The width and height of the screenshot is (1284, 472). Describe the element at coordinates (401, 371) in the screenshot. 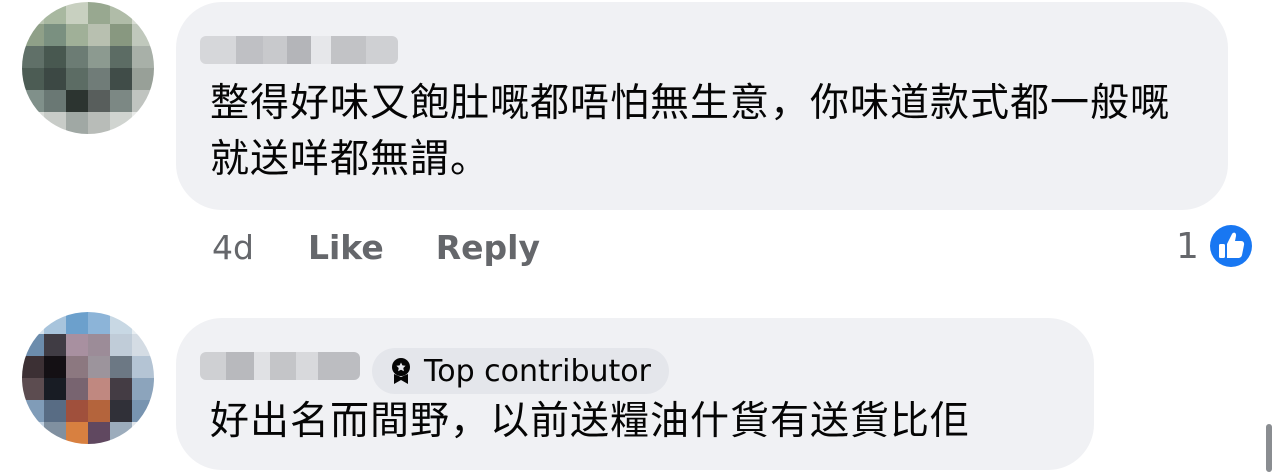

I see `award-ribbon-icon` at that location.